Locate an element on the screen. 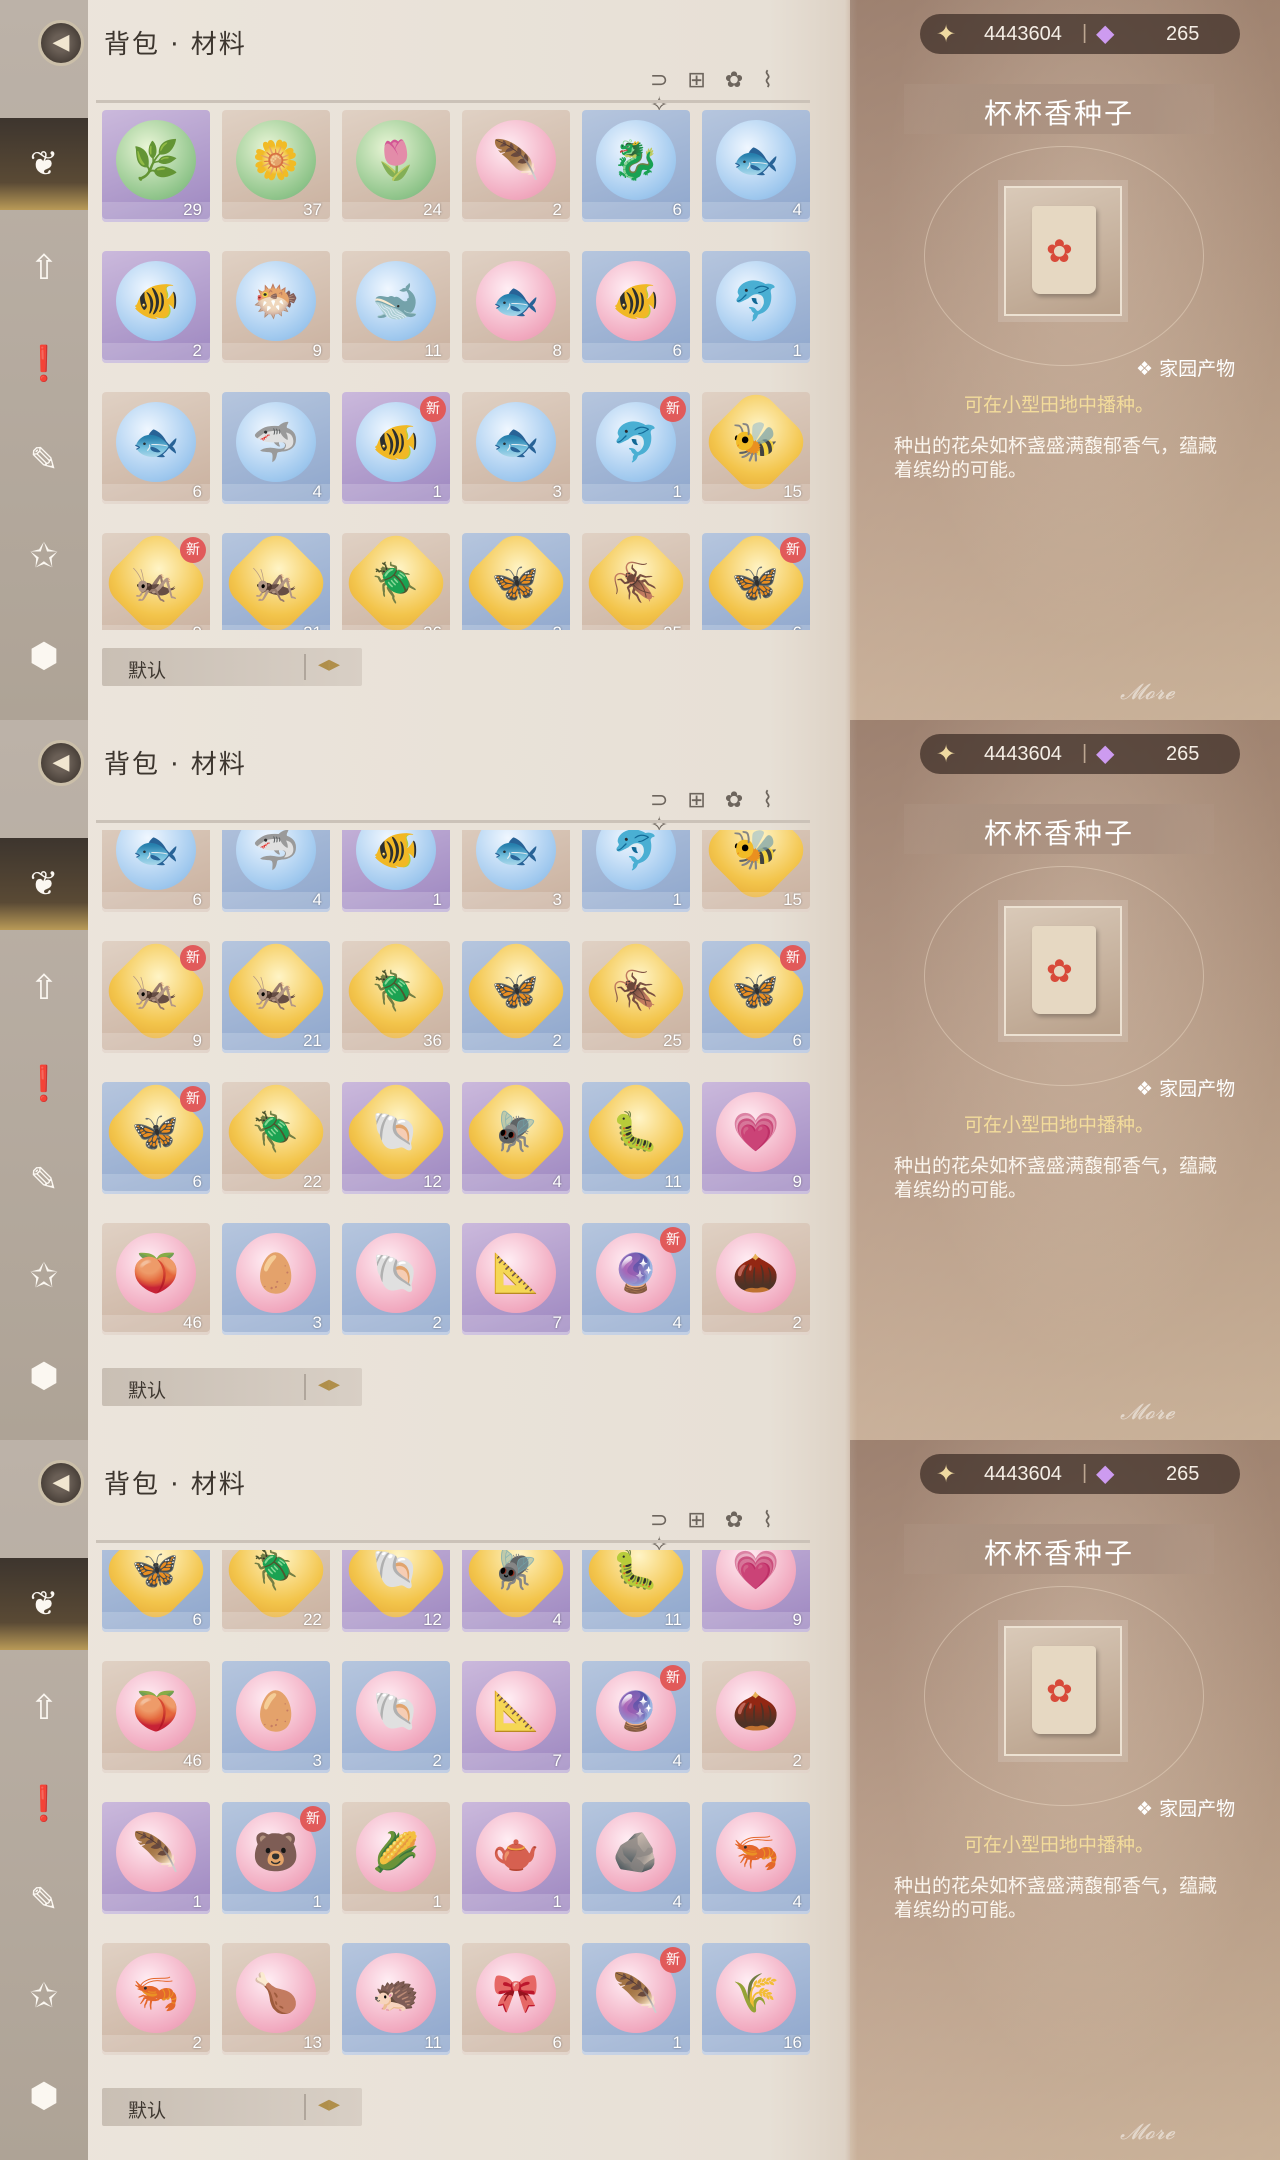  inventory-slot: 🦐 4 is located at coordinates (756, 1858).